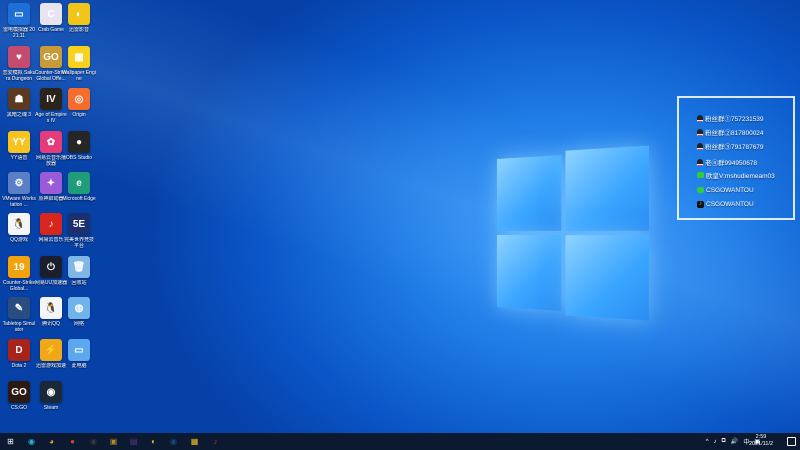 This screenshot has width=800, height=450. What do you see at coordinates (19, 327) in the screenshot?
I see `desktop-icon-label: Tabletop Simulator` at bounding box center [19, 327].